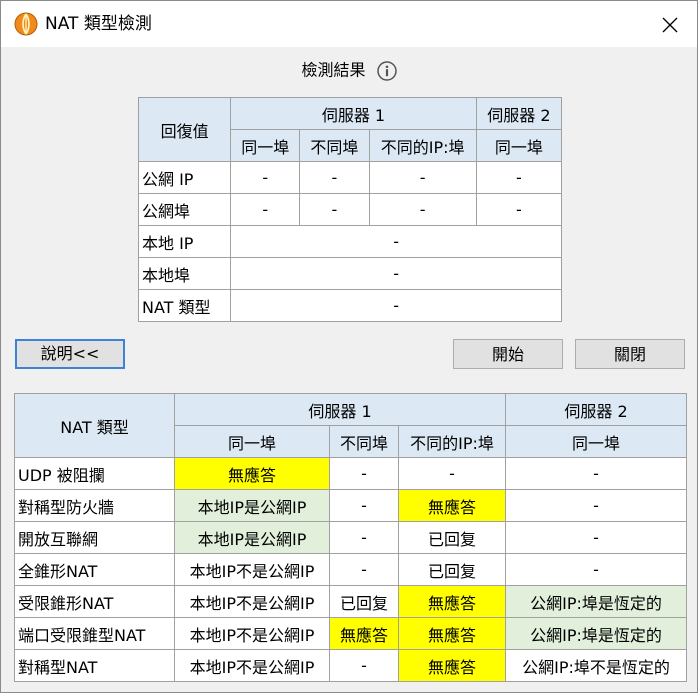 The image size is (698, 693). I want to click on result-sub-diff-port: 不同埠, so click(334, 145).